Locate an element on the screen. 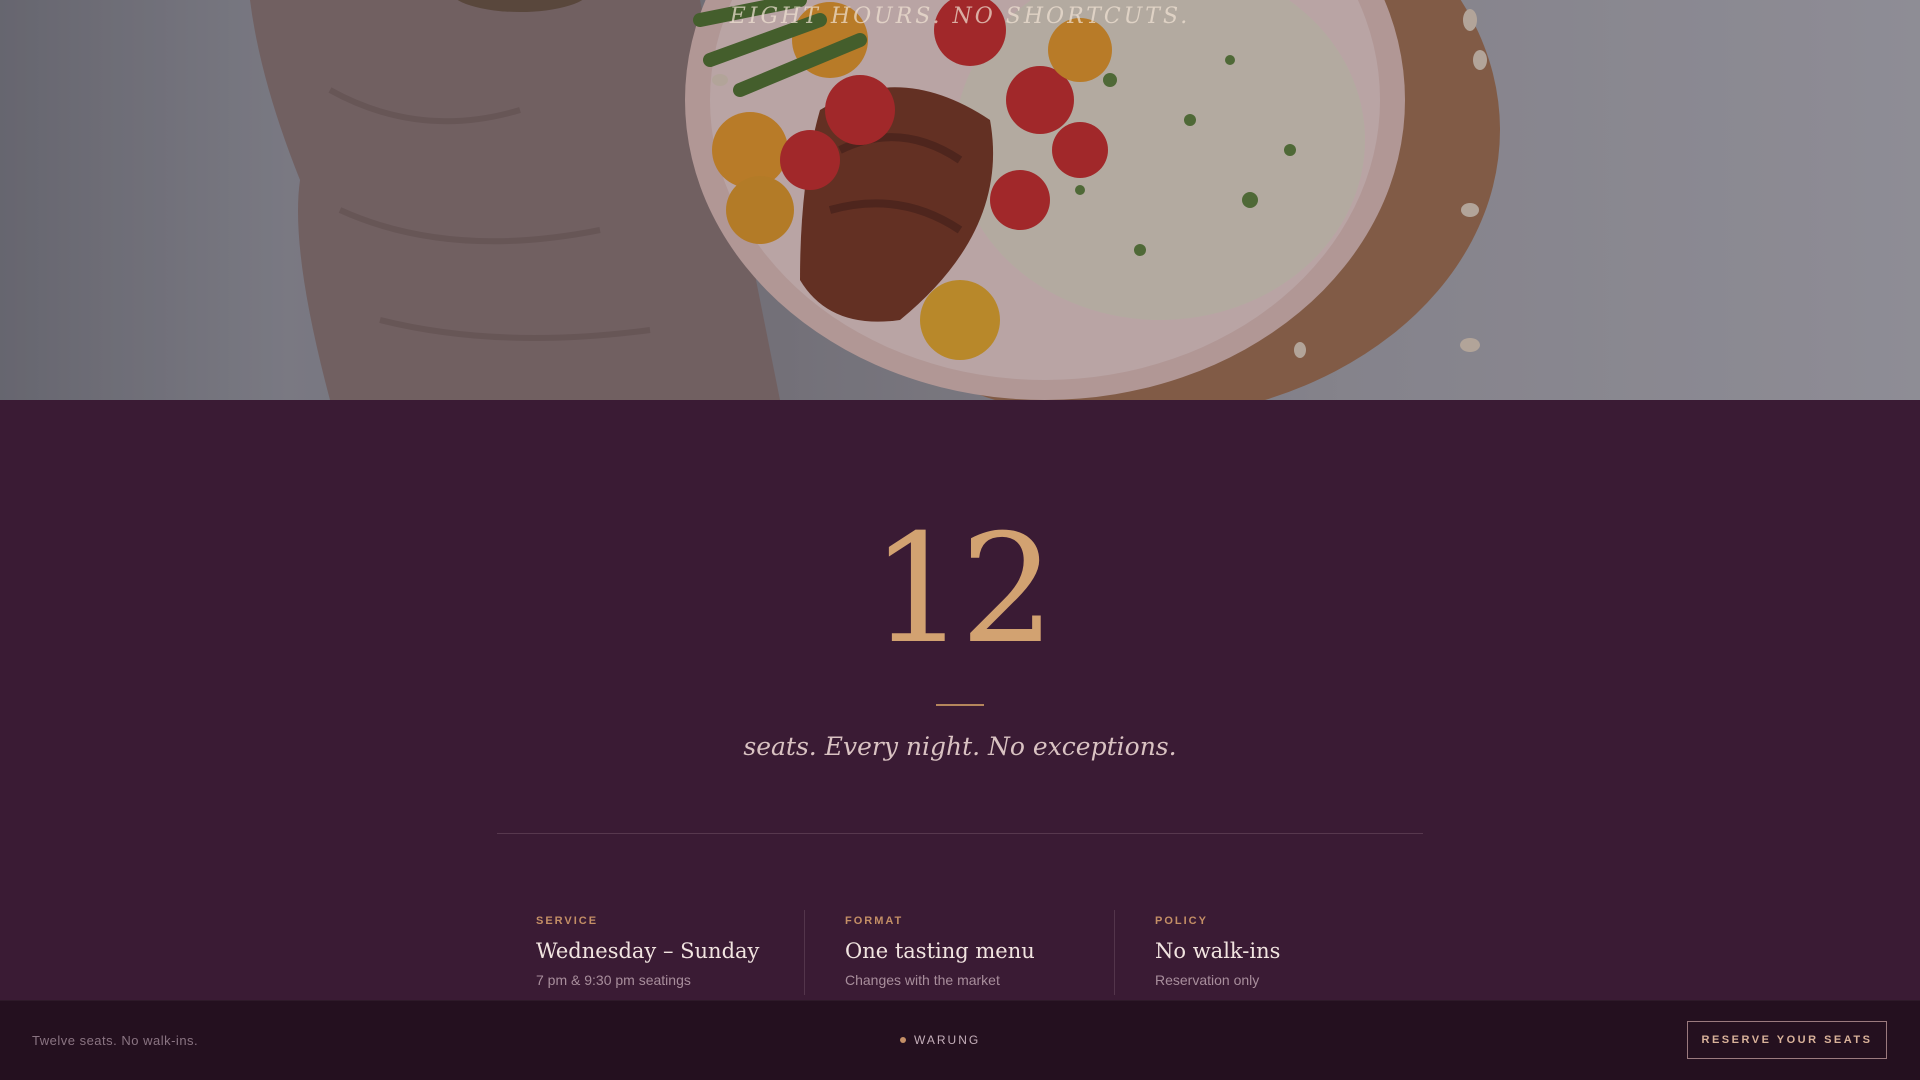 Image resolution: width=1920 pixels, height=1080 pixels. info-sub: Reservation only is located at coordinates (1207, 980).